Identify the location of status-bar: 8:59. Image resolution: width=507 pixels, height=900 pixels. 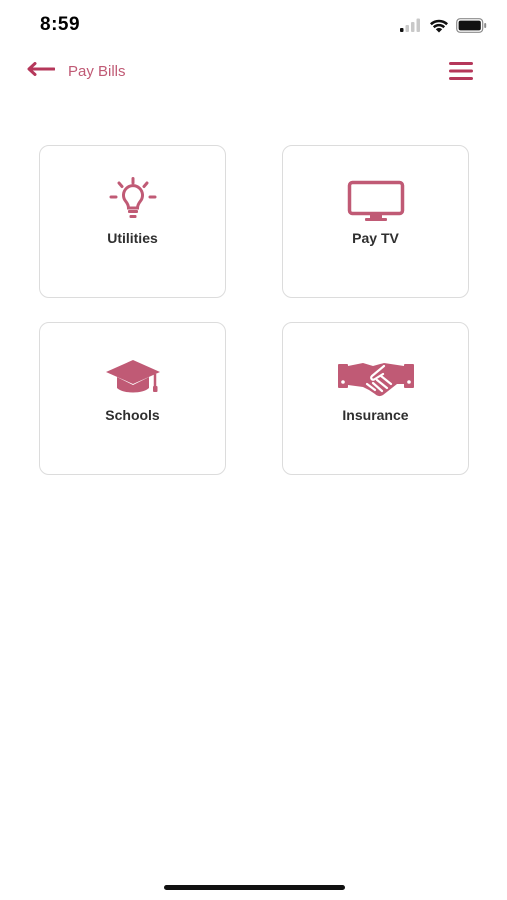
(253, 26).